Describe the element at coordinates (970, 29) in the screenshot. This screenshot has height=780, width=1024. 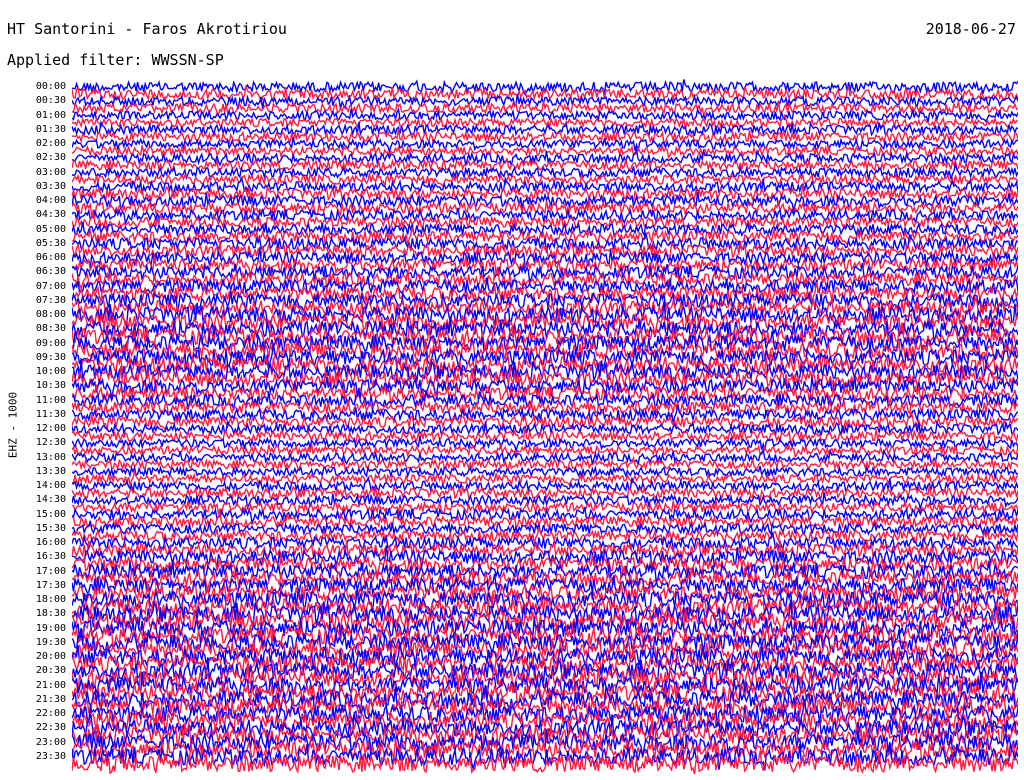
I see `date-label: 2018-06-27` at that location.